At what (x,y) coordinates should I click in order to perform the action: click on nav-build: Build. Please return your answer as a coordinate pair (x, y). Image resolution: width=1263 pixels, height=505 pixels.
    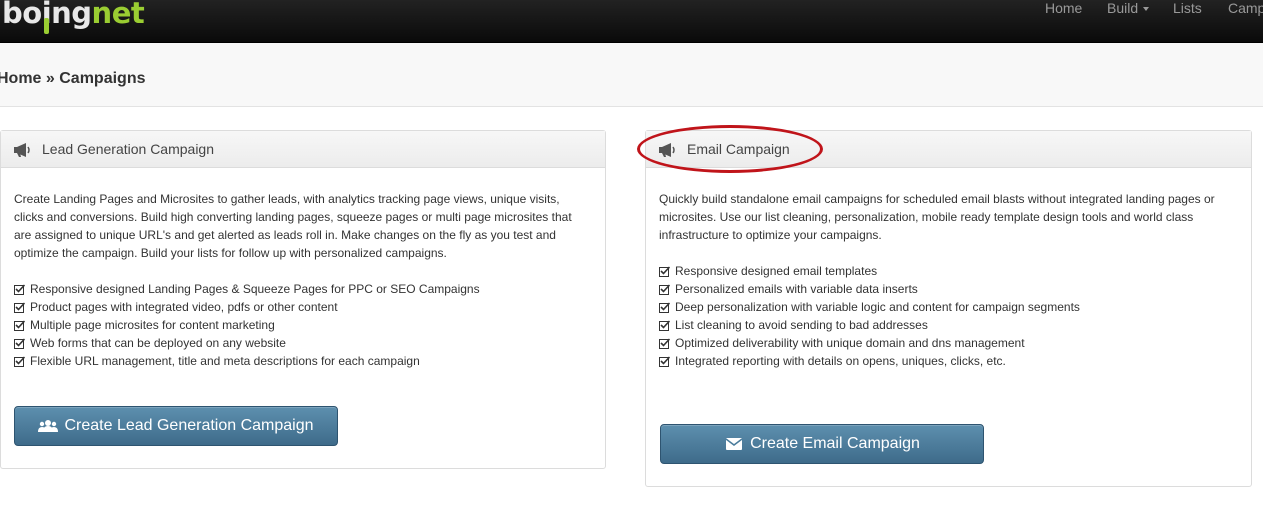
    Looking at the image, I should click on (1128, 8).